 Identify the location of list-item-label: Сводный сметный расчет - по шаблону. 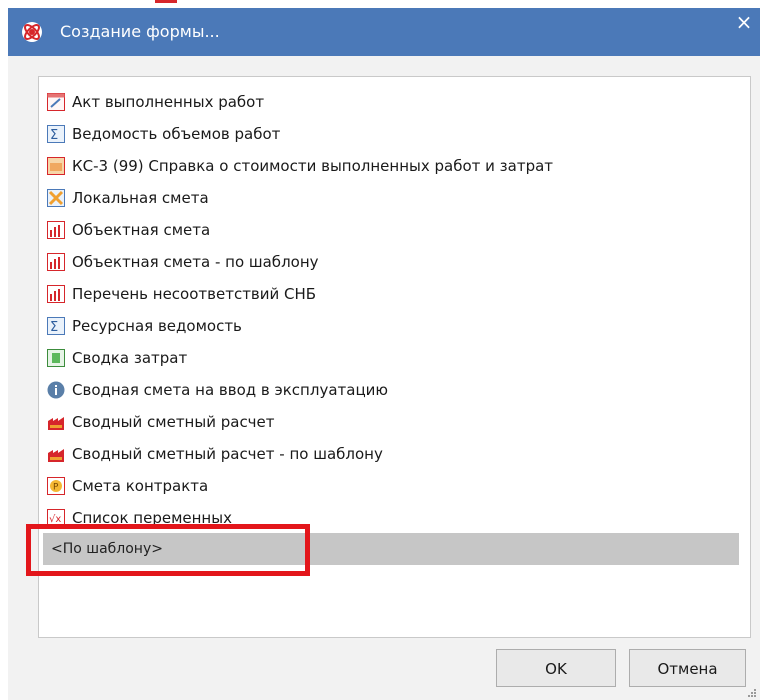
(227, 454).